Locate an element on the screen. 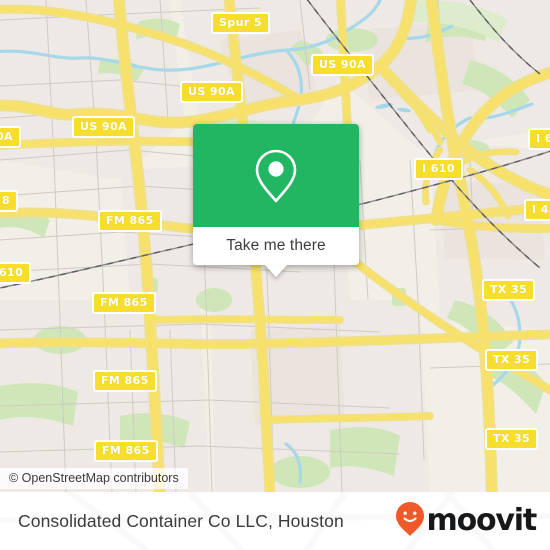 This screenshot has width=550, height=550. moovit-pin-icon is located at coordinates (410, 521).